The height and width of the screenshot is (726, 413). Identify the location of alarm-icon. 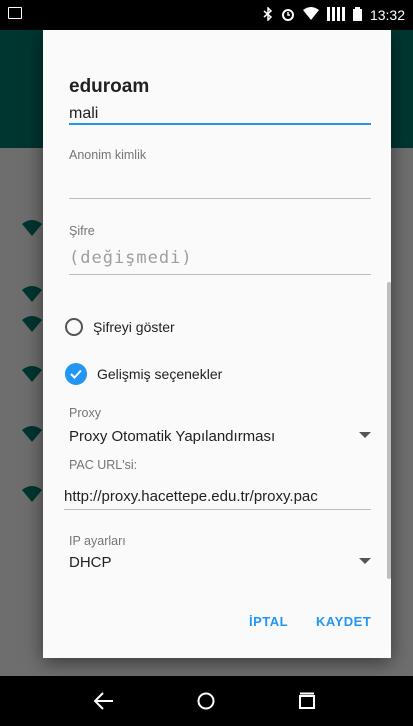
(288, 15).